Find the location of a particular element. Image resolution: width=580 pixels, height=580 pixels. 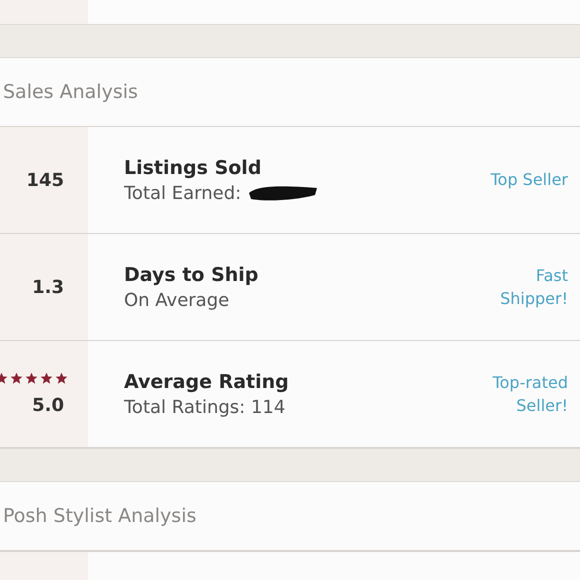

section-title: Posh Stylist Analysis is located at coordinates (99, 516).